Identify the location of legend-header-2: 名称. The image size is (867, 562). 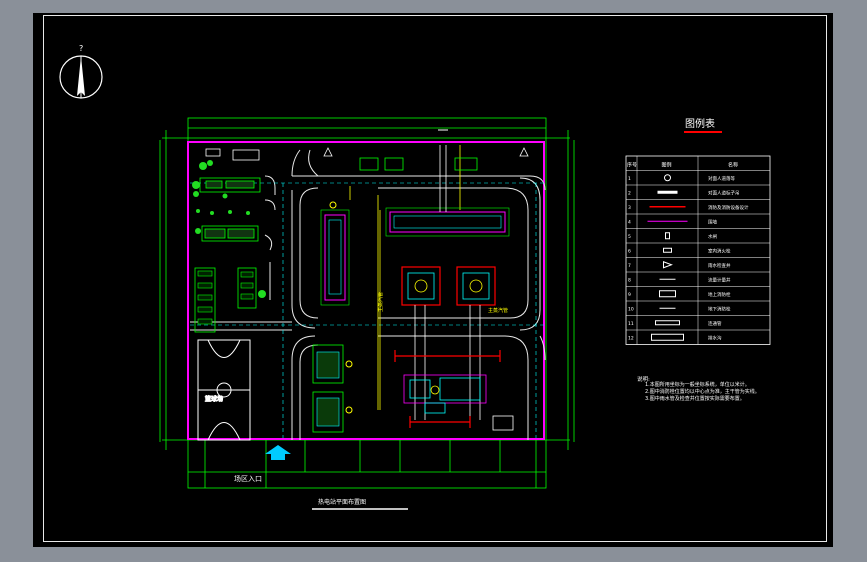
(733, 165).